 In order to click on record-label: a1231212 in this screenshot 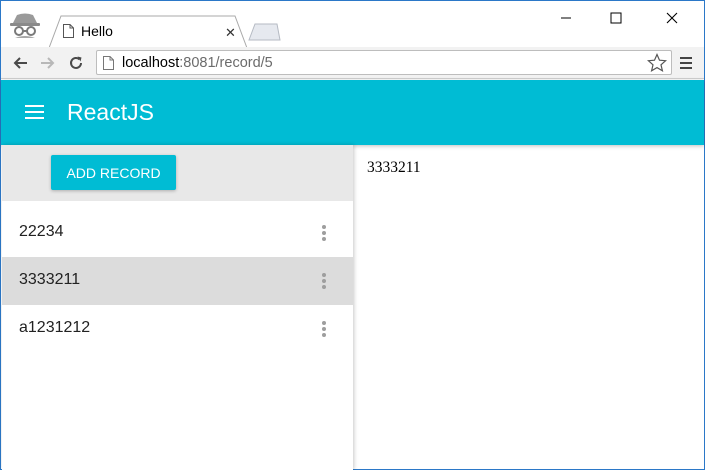, I will do `click(55, 327)`.